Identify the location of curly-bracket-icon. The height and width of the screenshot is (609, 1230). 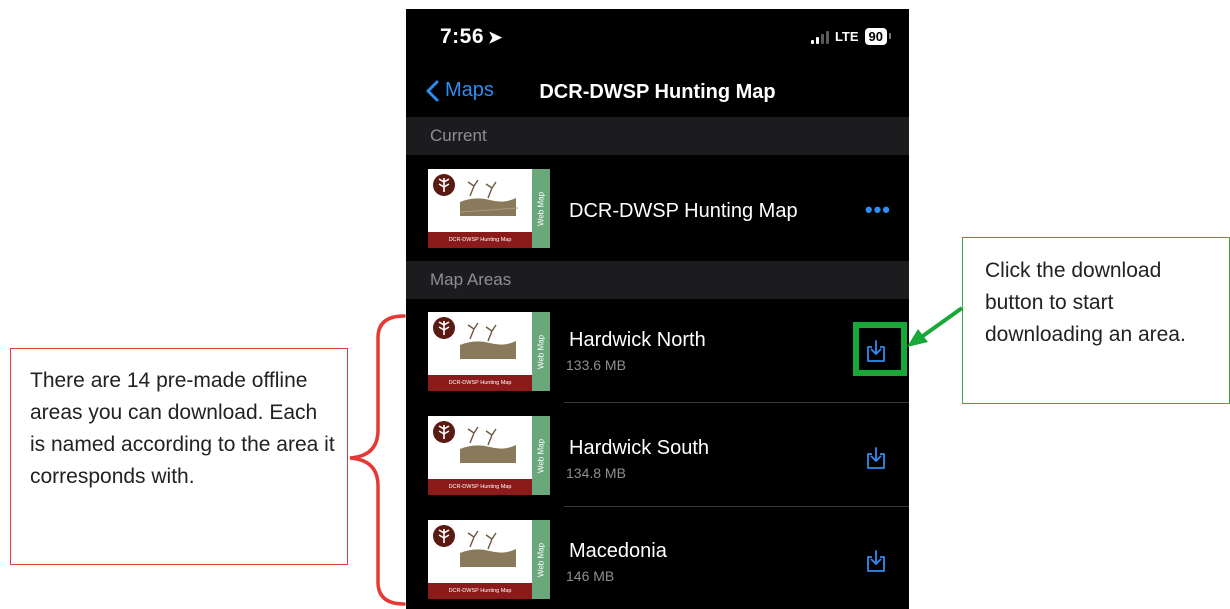
(377, 460).